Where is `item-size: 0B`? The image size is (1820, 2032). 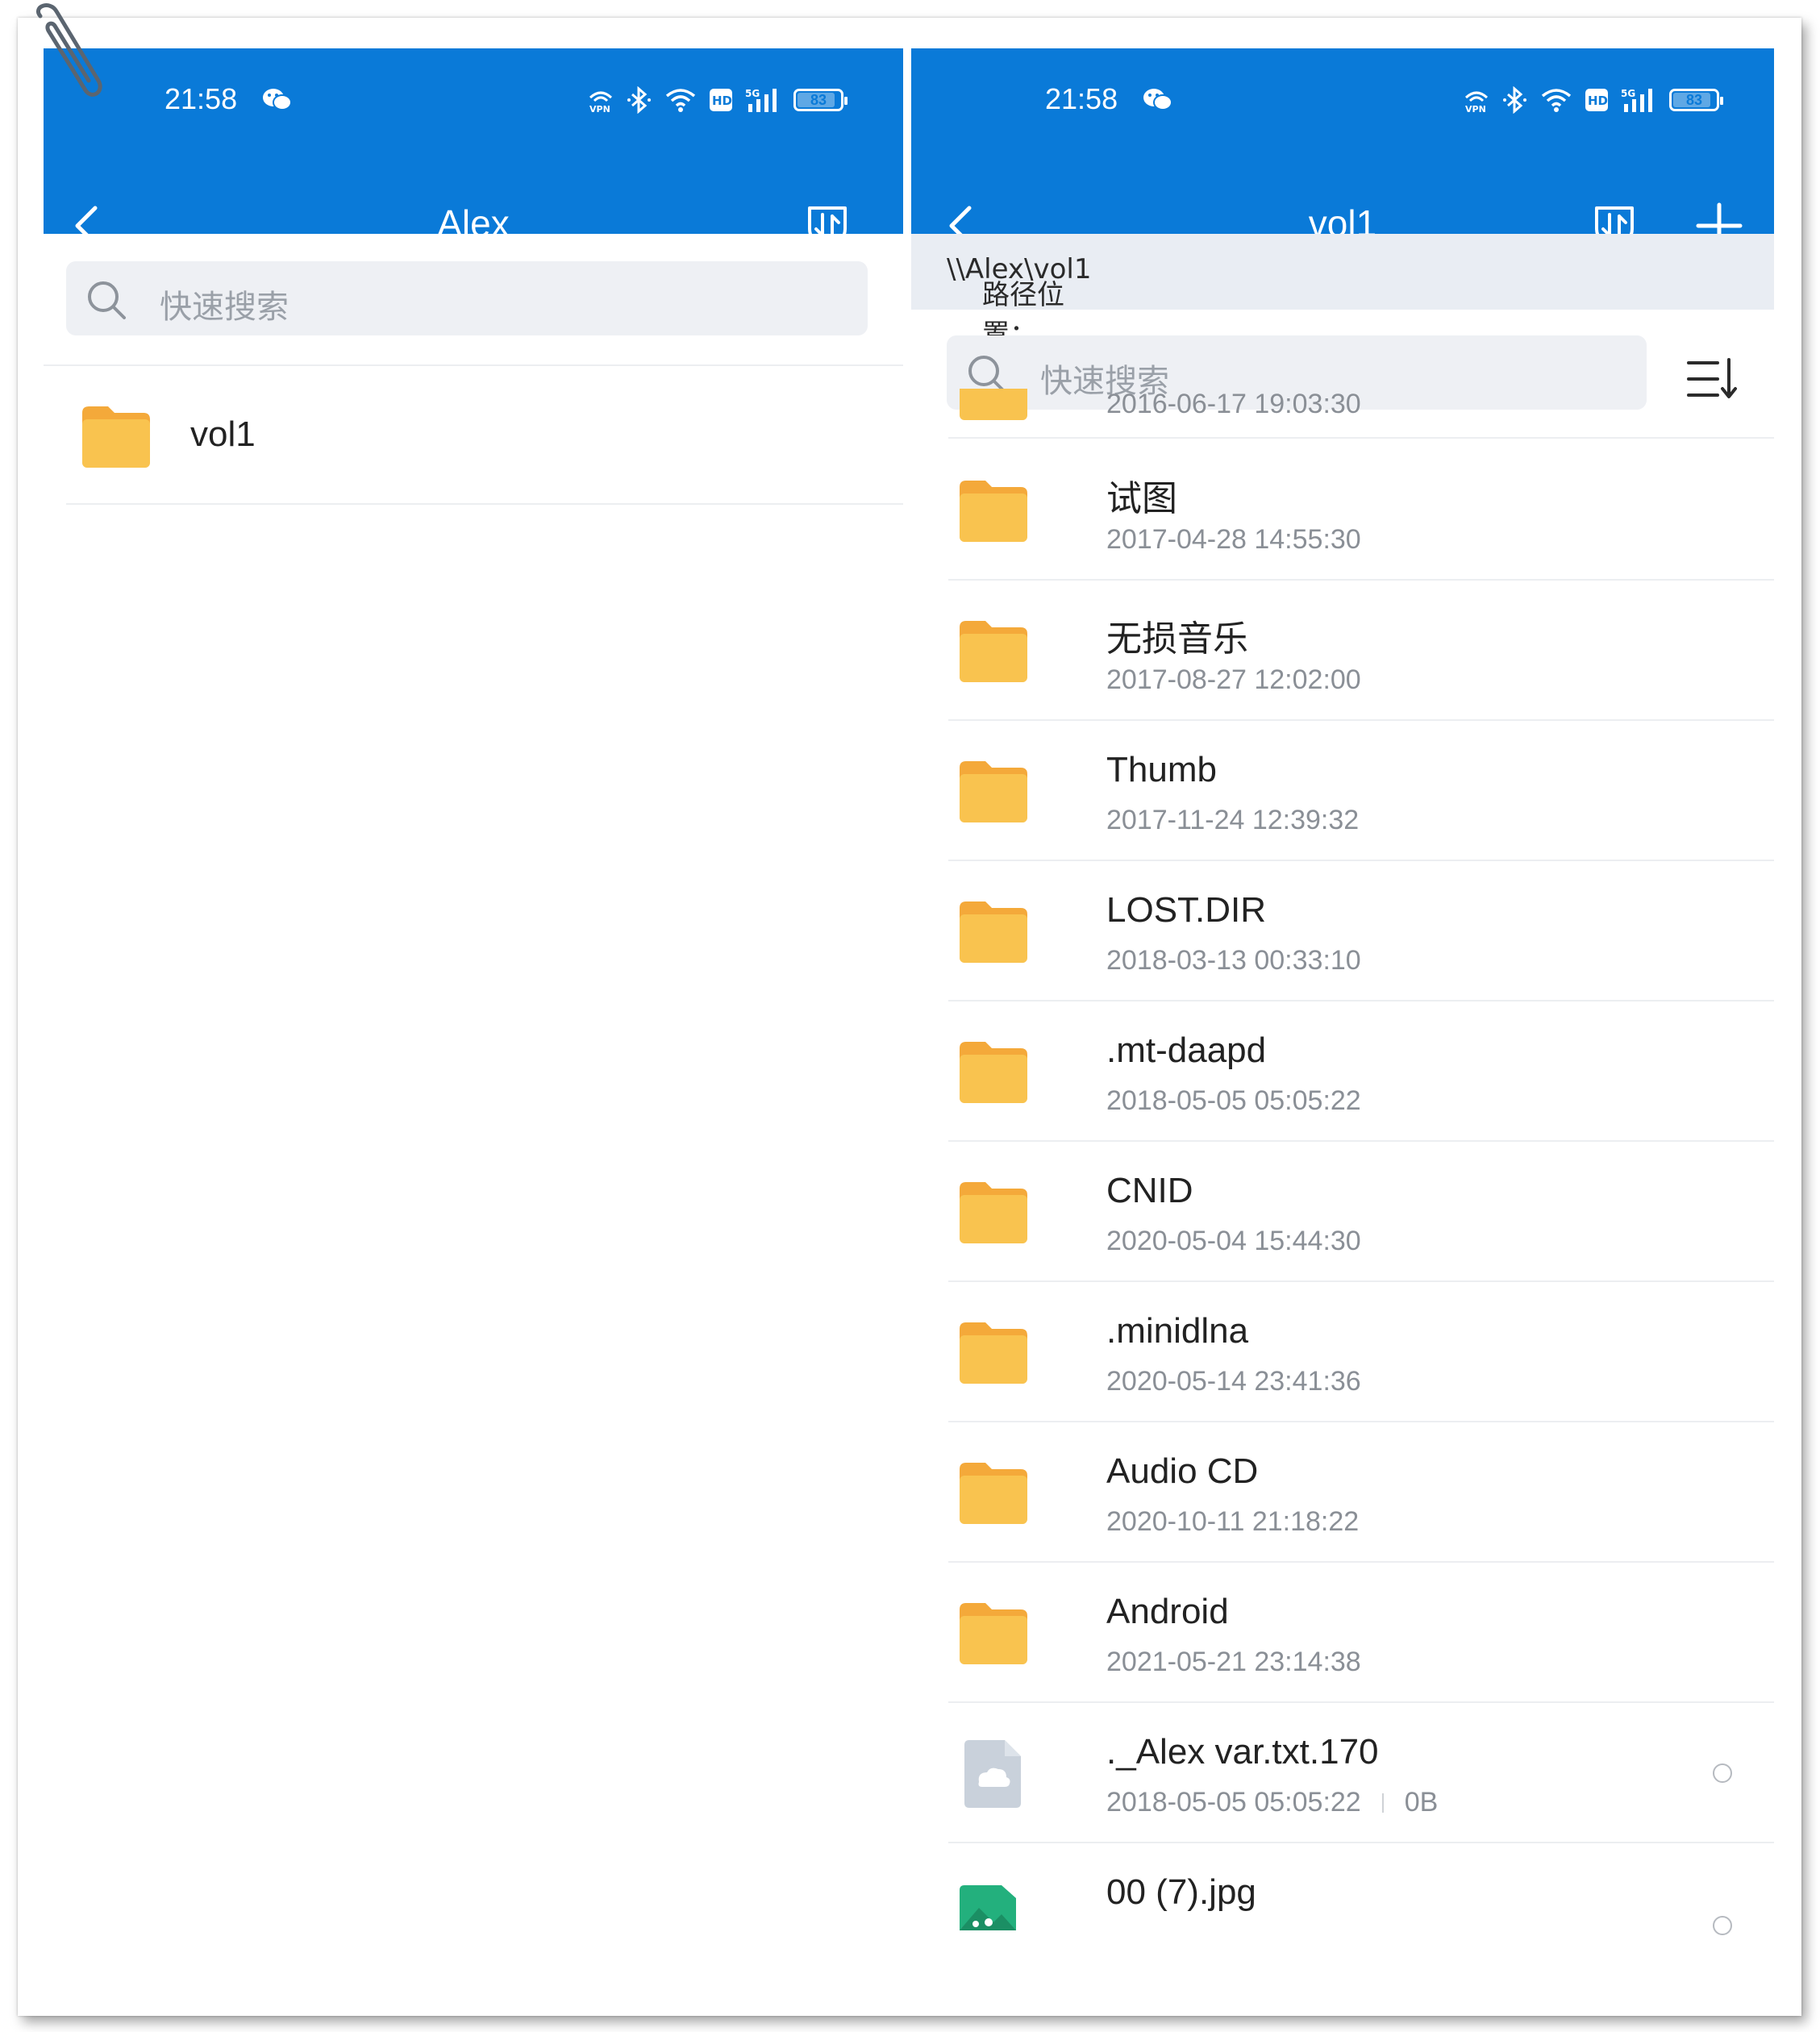 item-size: 0B is located at coordinates (1421, 1803).